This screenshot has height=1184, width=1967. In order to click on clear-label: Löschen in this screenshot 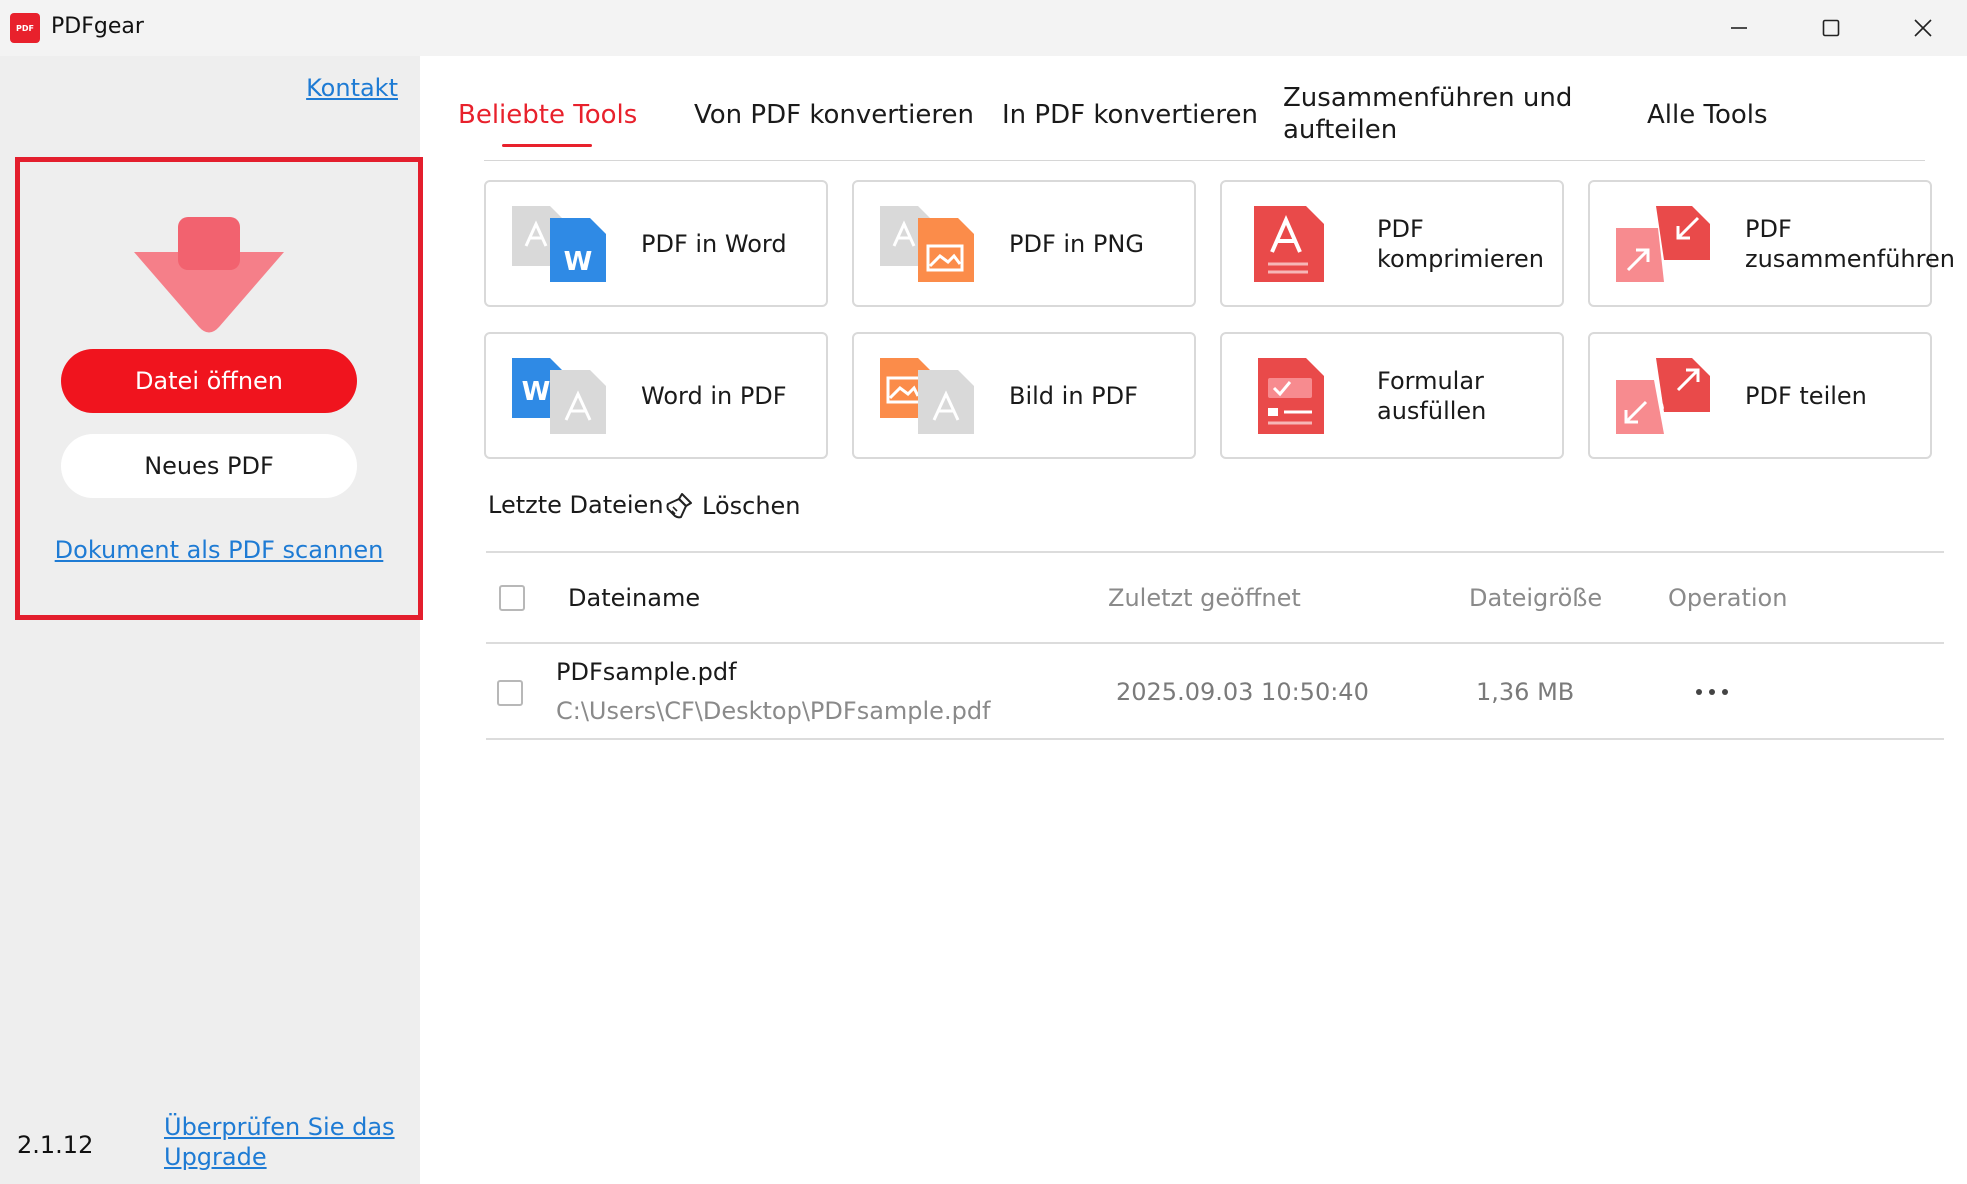, I will do `click(751, 506)`.